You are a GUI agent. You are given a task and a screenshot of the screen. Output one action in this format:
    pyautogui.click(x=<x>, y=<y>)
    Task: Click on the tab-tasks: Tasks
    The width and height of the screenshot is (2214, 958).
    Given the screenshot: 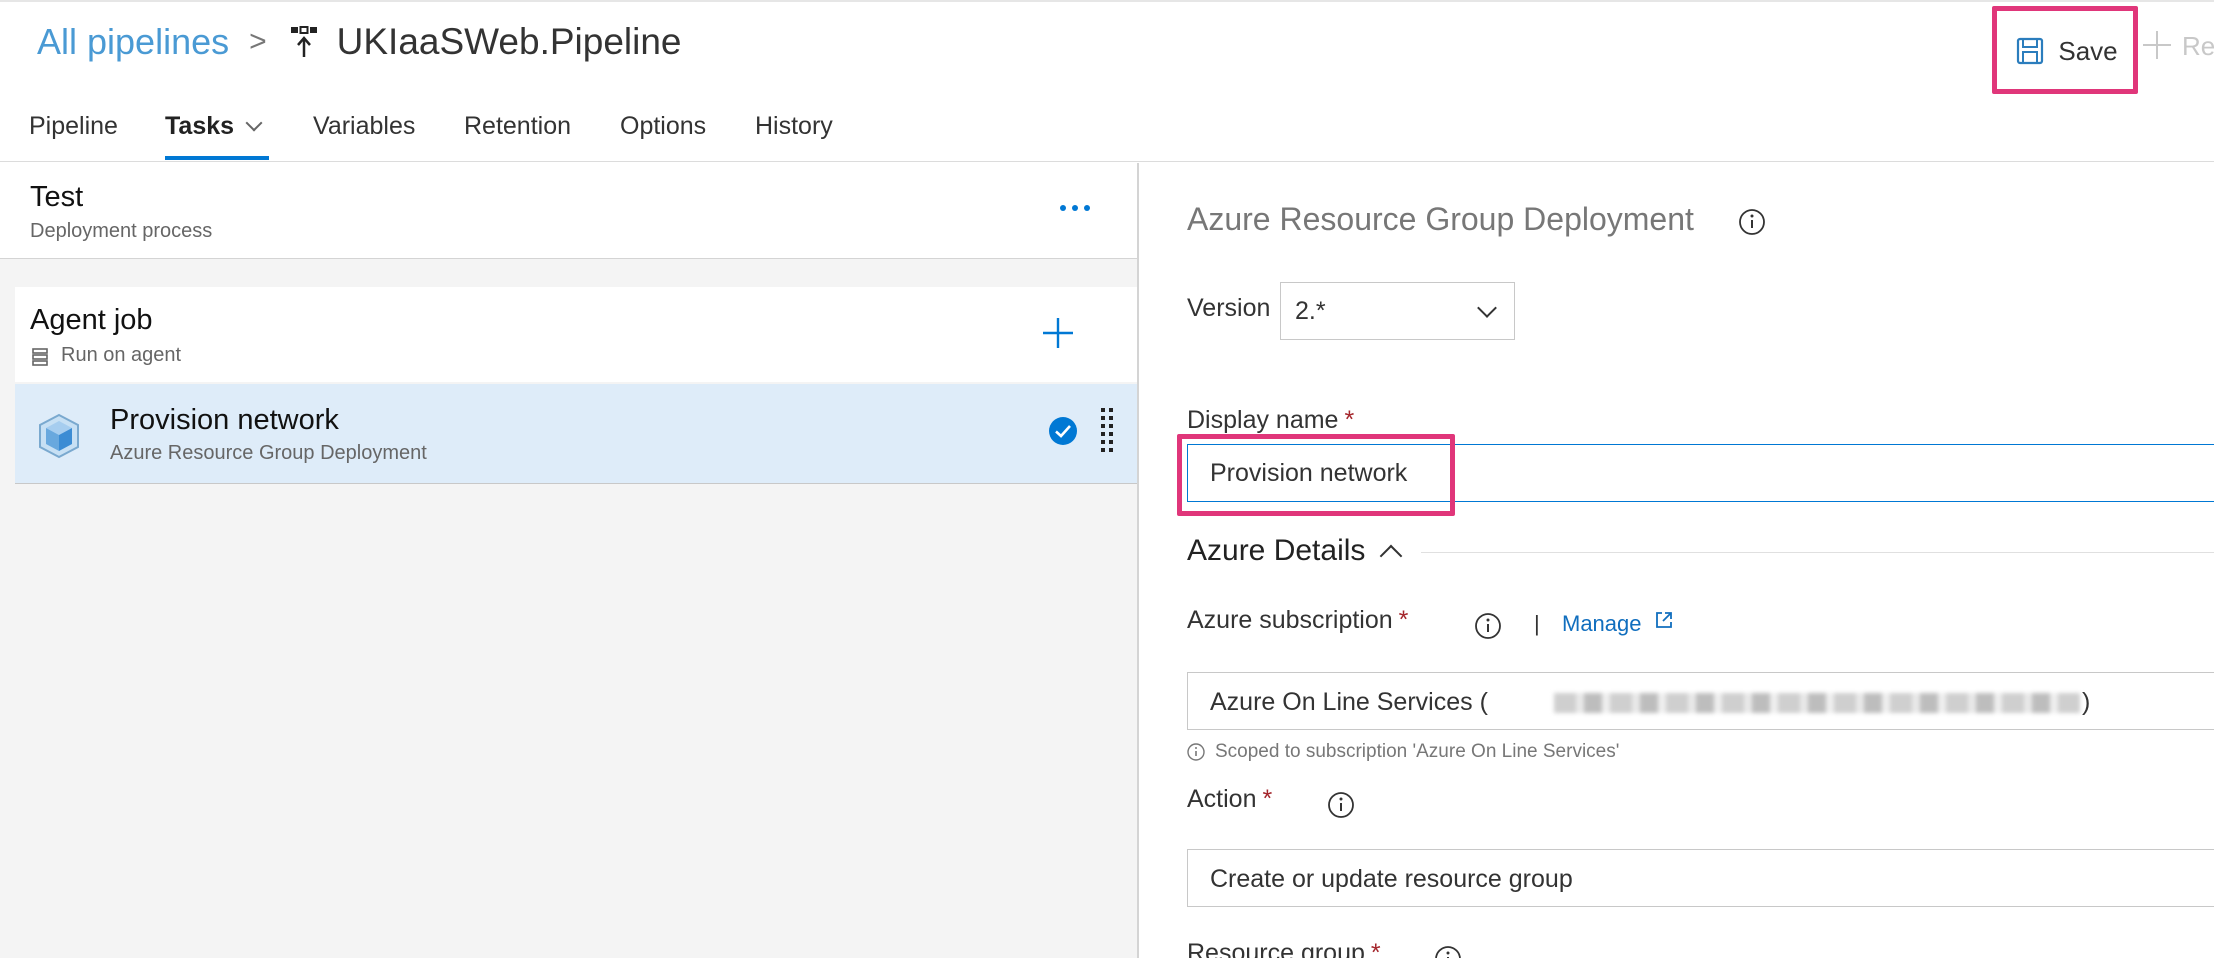 What is the action you would take?
    pyautogui.click(x=214, y=126)
    